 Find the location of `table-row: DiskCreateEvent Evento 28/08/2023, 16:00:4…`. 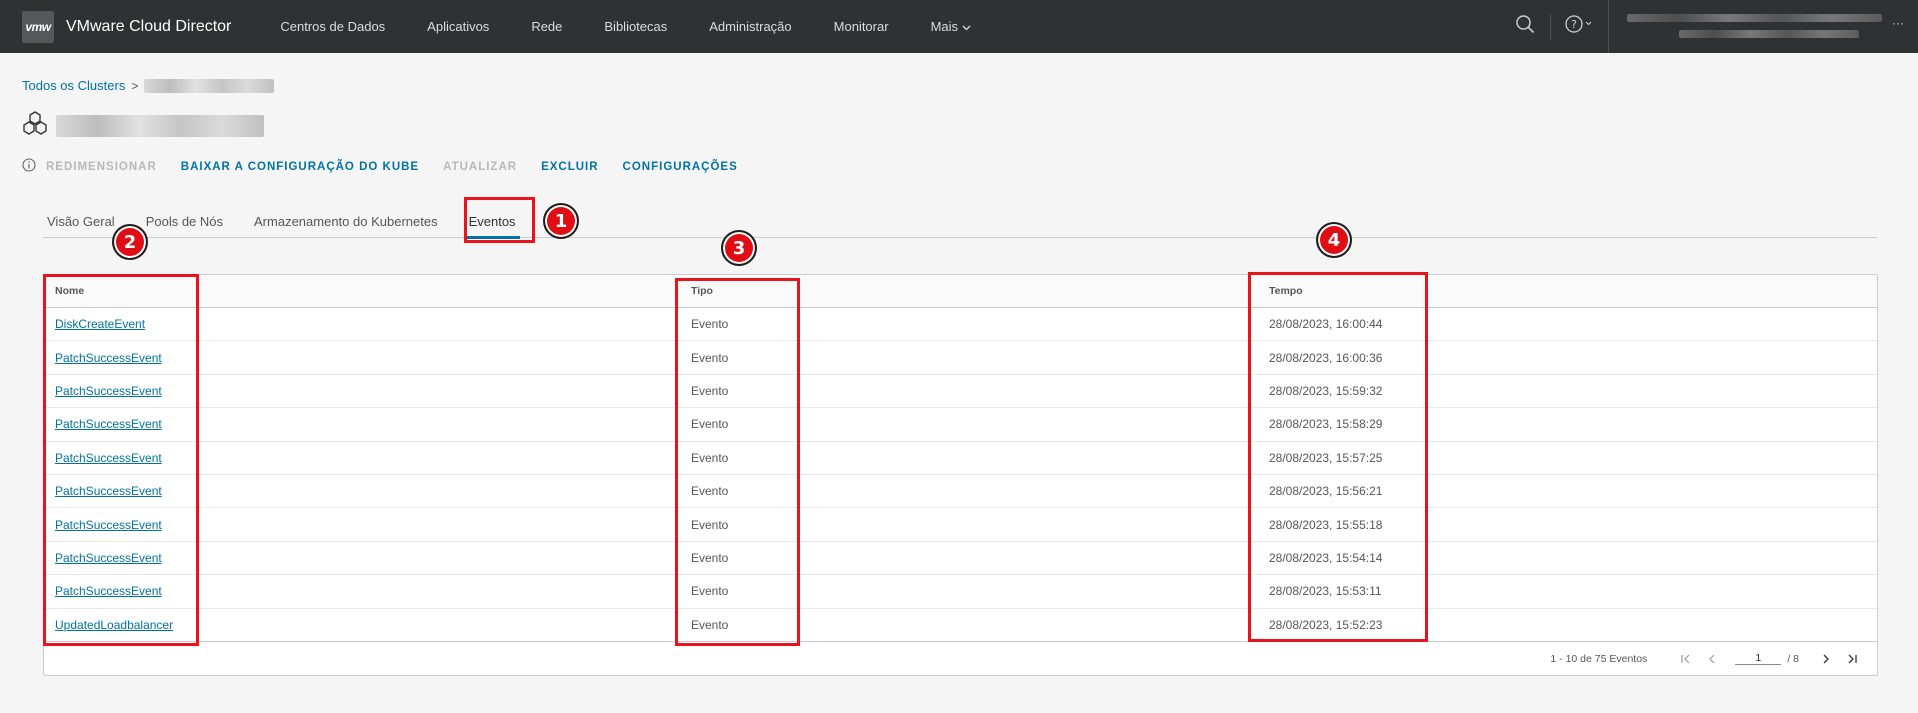

table-row: DiskCreateEvent Evento 28/08/2023, 16:00:4… is located at coordinates (960, 325).